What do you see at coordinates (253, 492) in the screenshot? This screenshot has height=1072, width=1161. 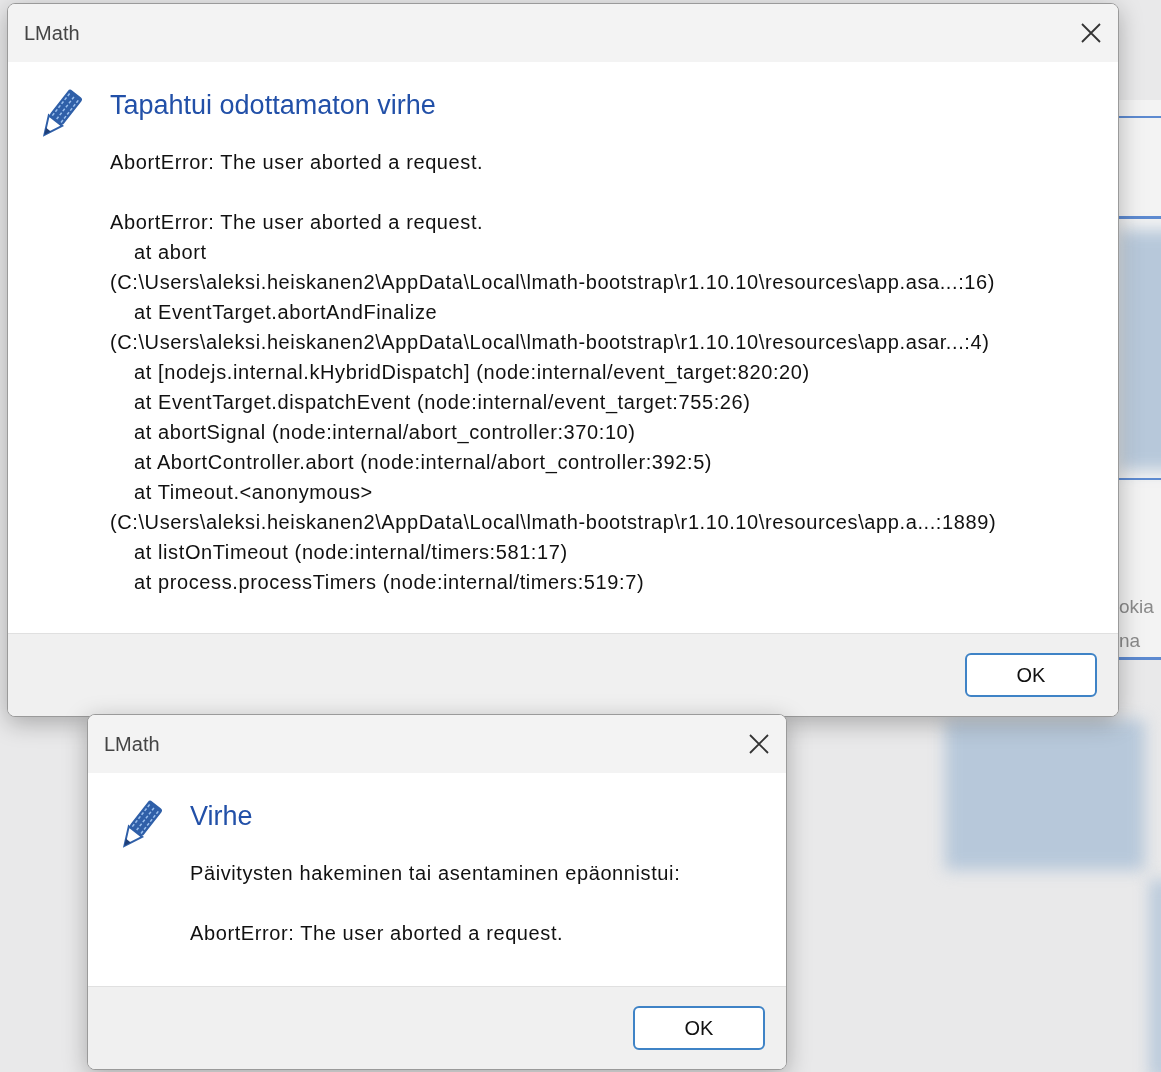 I see `message-text: at Timeout.<anonymous>` at bounding box center [253, 492].